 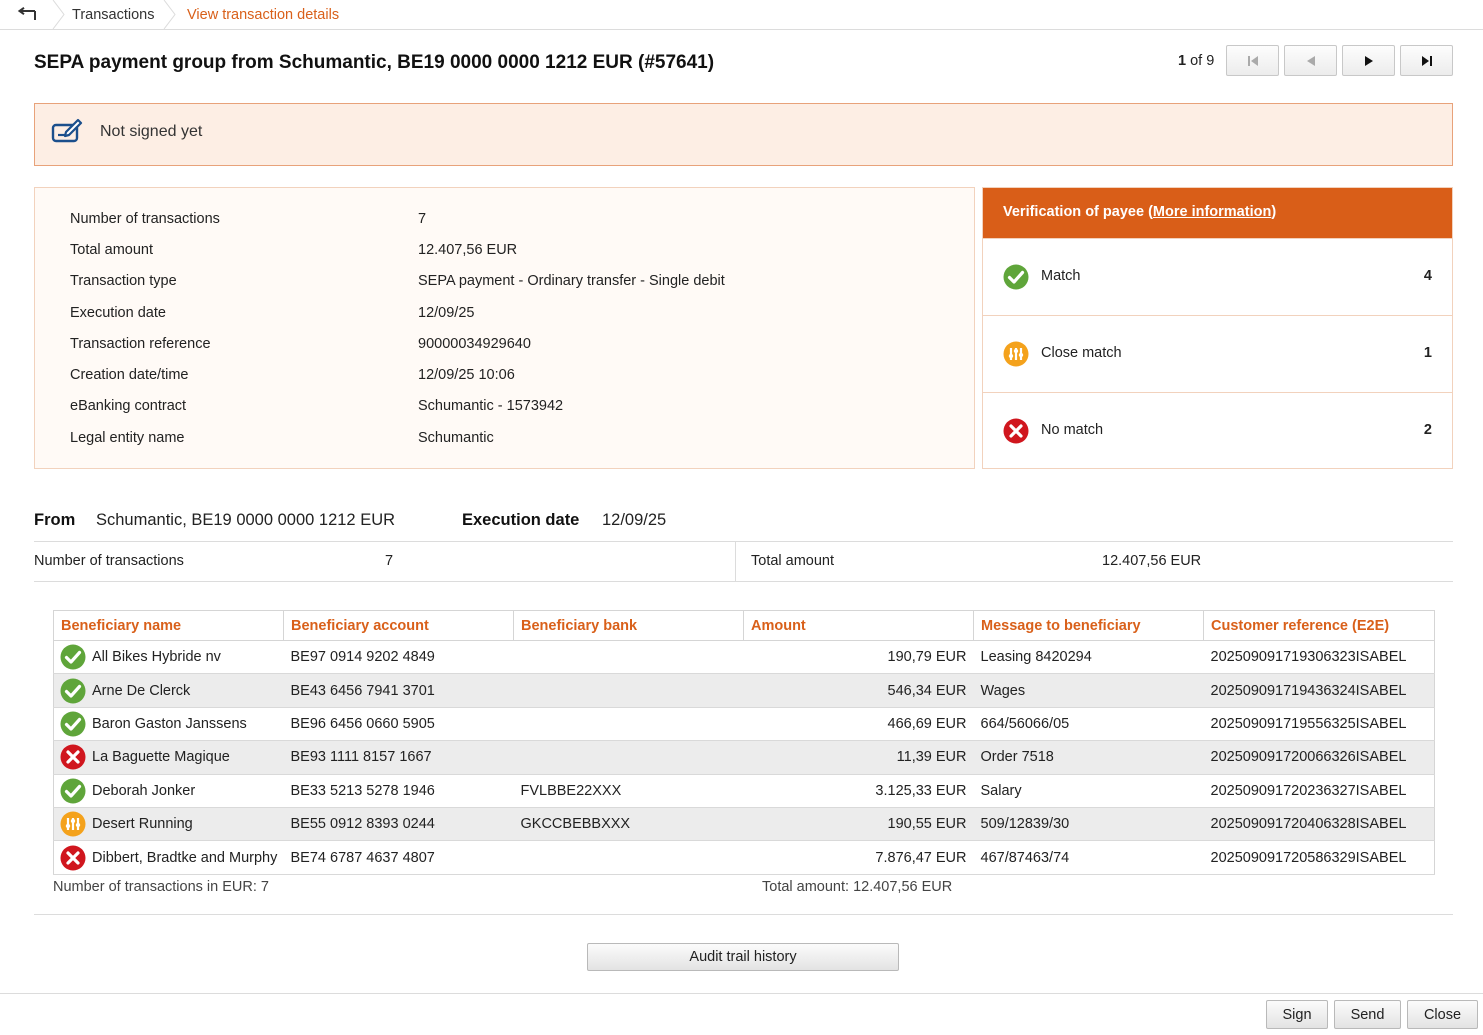 What do you see at coordinates (1081, 353) in the screenshot?
I see `verification-label: Close match` at bounding box center [1081, 353].